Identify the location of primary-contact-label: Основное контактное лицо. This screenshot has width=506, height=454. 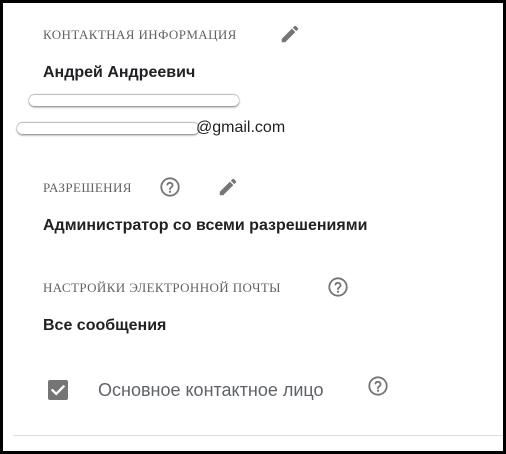
(211, 390).